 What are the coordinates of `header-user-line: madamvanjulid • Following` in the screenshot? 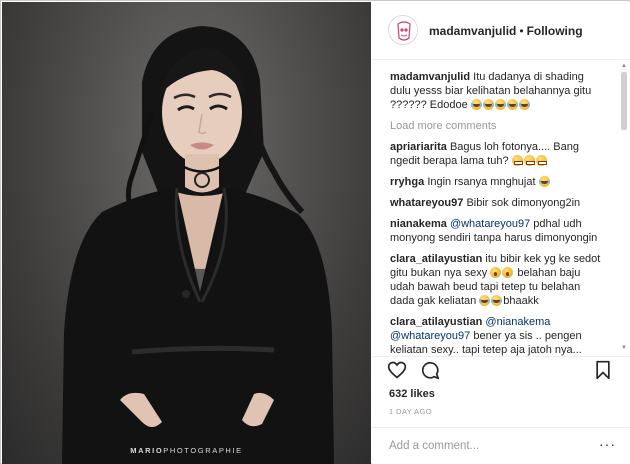 It's located at (506, 31).